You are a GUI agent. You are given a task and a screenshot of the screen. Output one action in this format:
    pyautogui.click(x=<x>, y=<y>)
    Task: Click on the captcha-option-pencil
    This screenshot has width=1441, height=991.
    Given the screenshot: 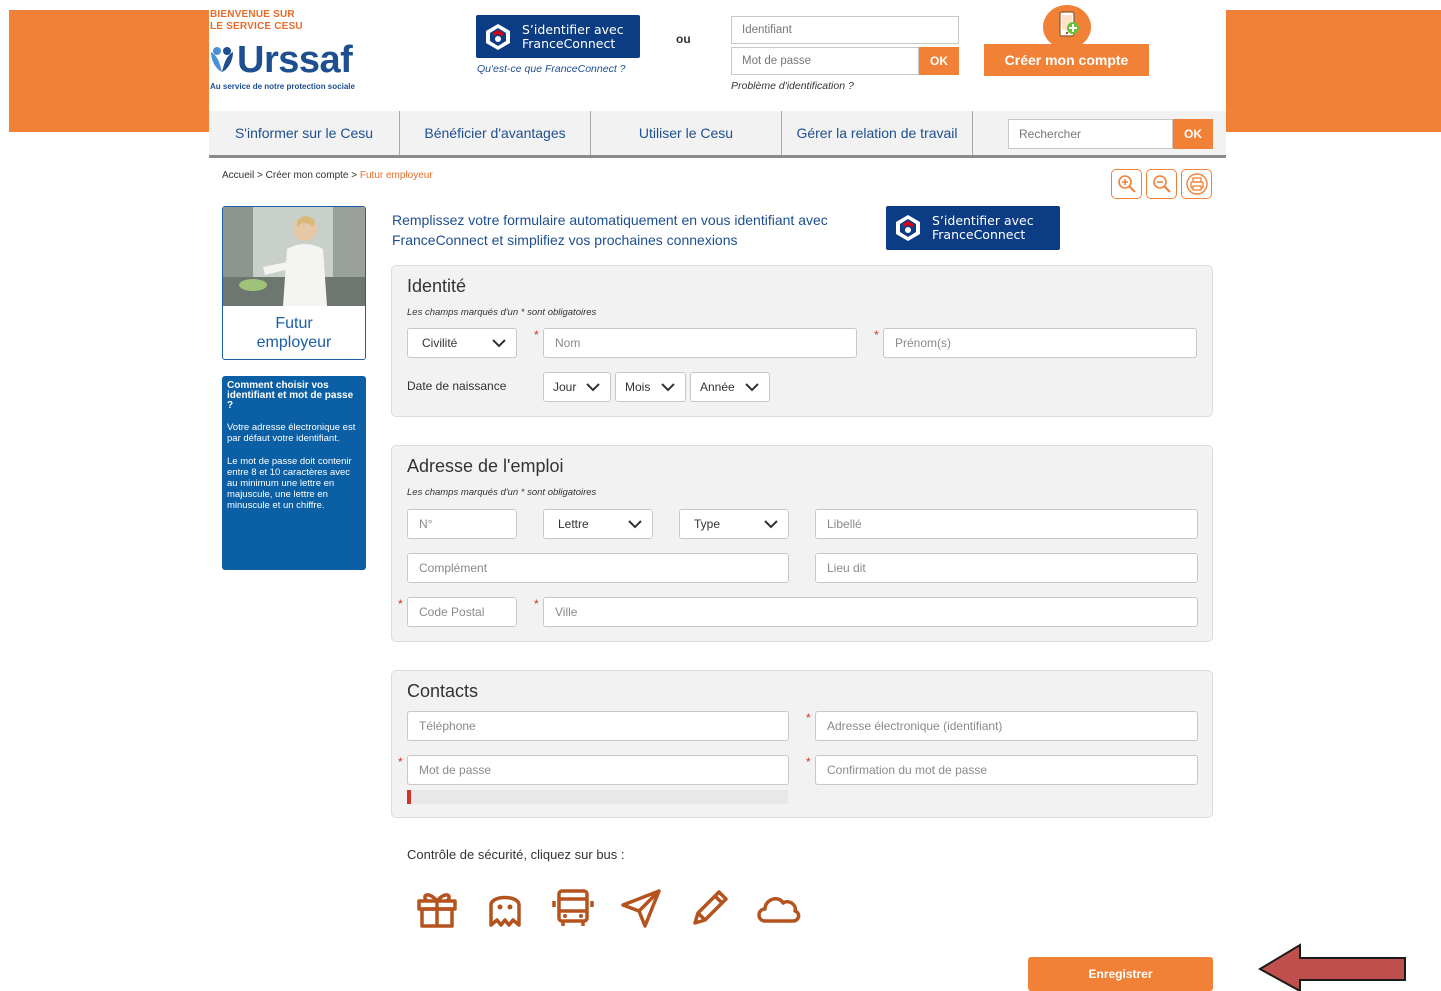 What is the action you would take?
    pyautogui.click(x=709, y=908)
    